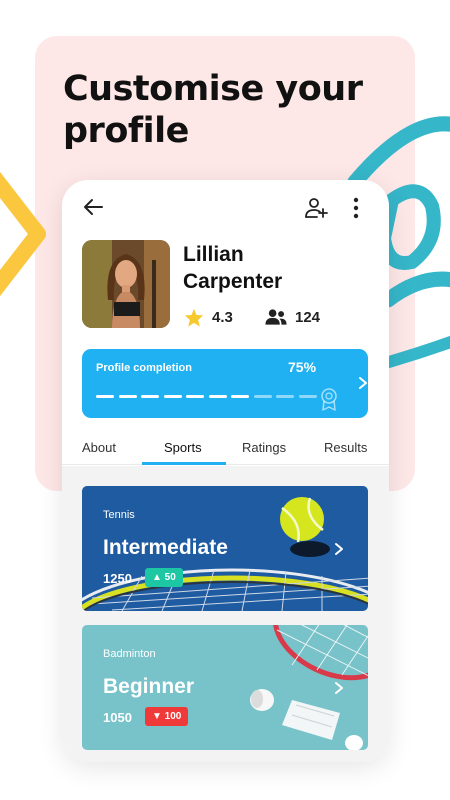 The height and width of the screenshot is (800, 450). Describe the element at coordinates (222, 317) in the screenshot. I see `rating-value: 4.3` at that location.